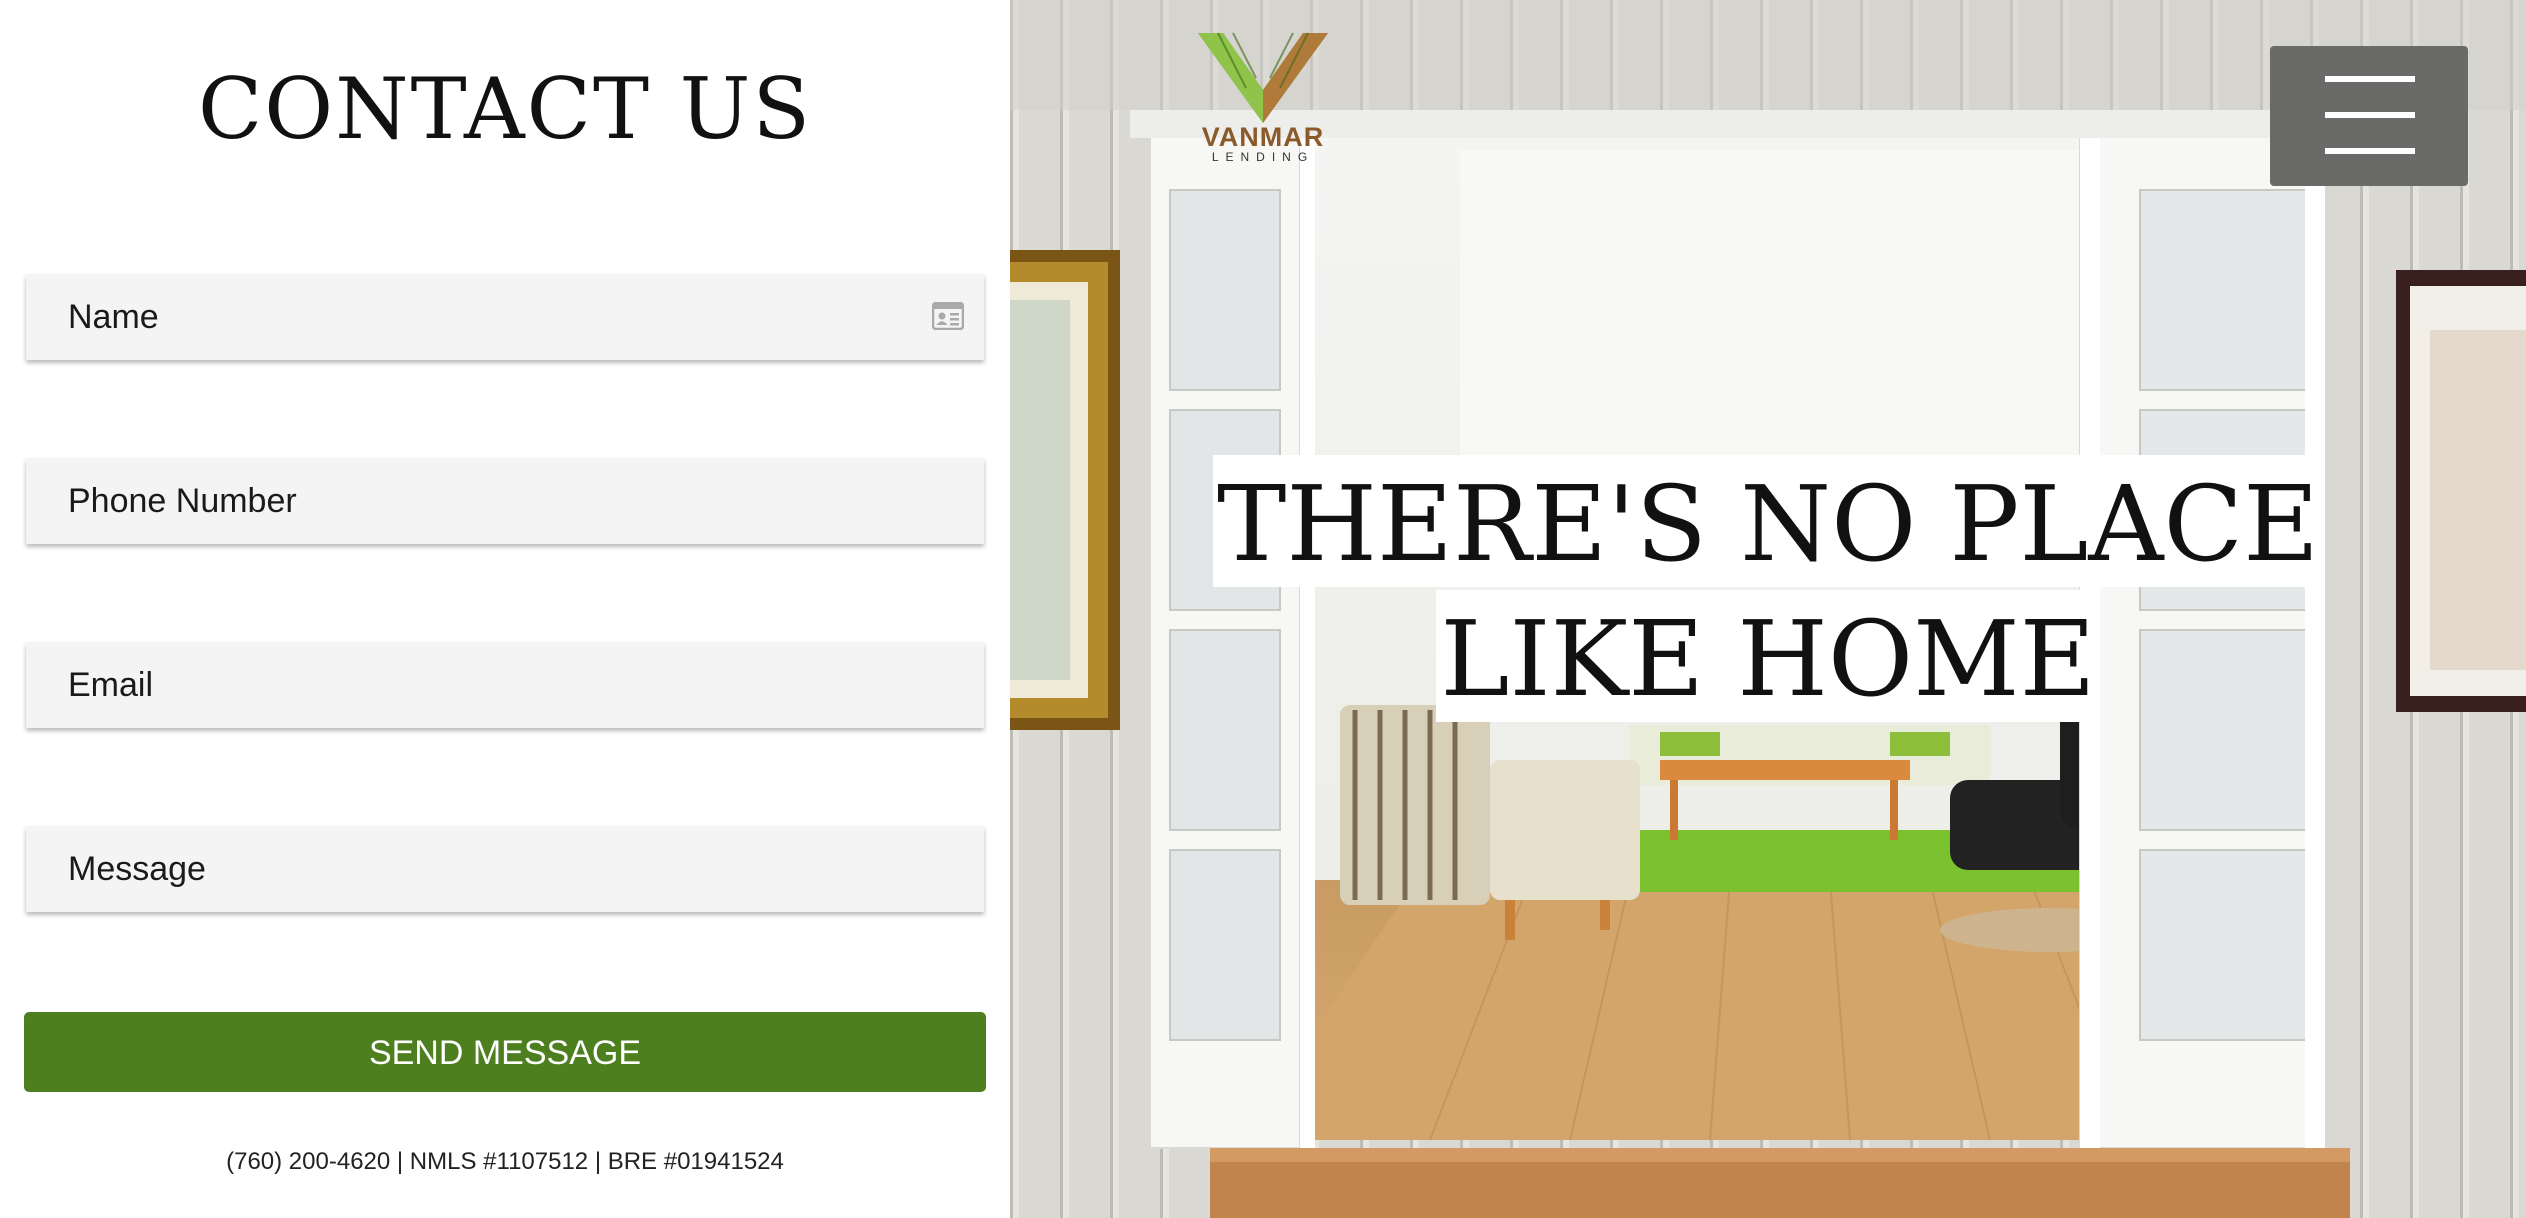 Image resolution: width=2526 pixels, height=1218 pixels. I want to click on logo-subtext: LENDING, so click(1263, 157).